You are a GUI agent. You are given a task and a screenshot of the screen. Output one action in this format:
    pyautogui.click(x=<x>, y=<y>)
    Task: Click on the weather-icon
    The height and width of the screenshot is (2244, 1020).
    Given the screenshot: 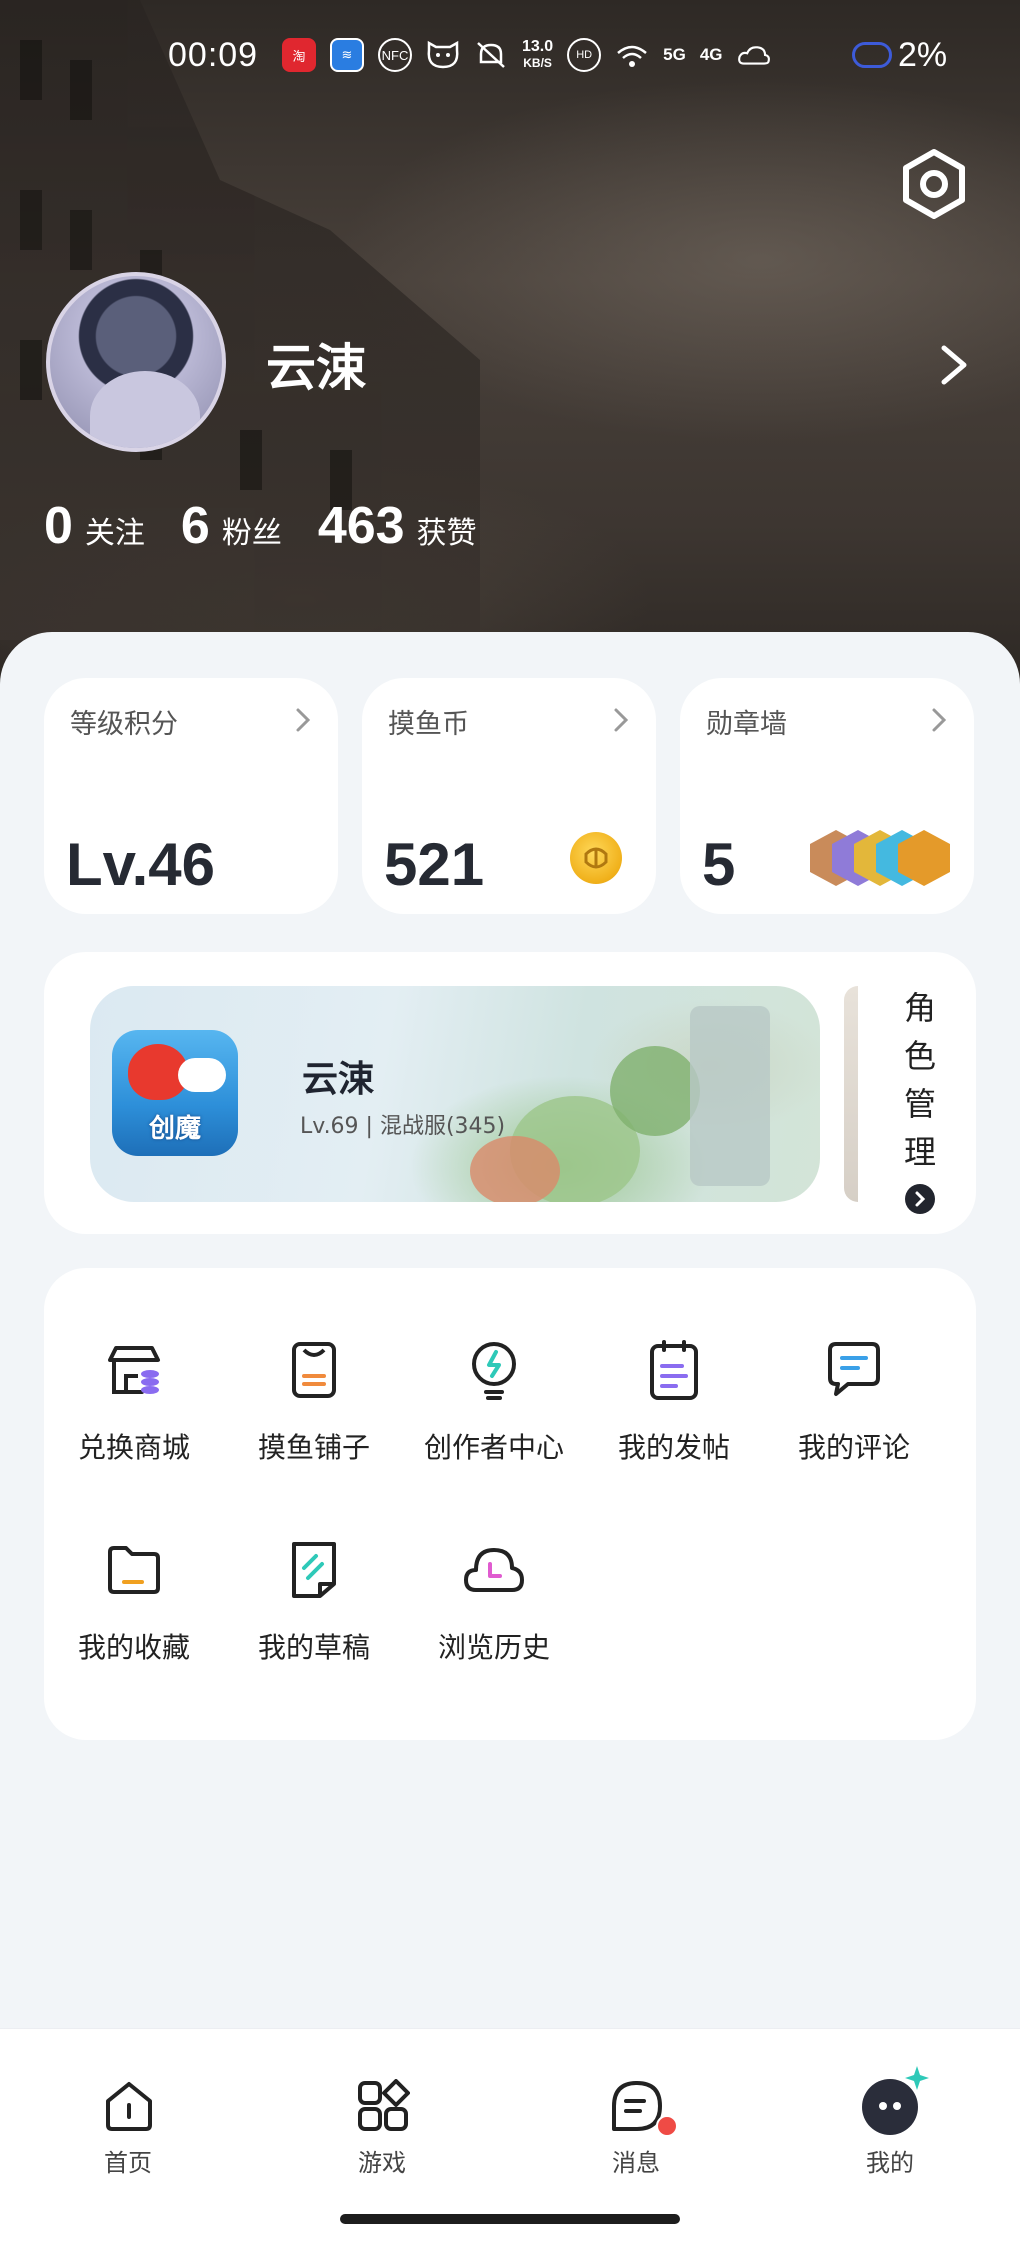 What is the action you would take?
    pyautogui.click(x=754, y=55)
    